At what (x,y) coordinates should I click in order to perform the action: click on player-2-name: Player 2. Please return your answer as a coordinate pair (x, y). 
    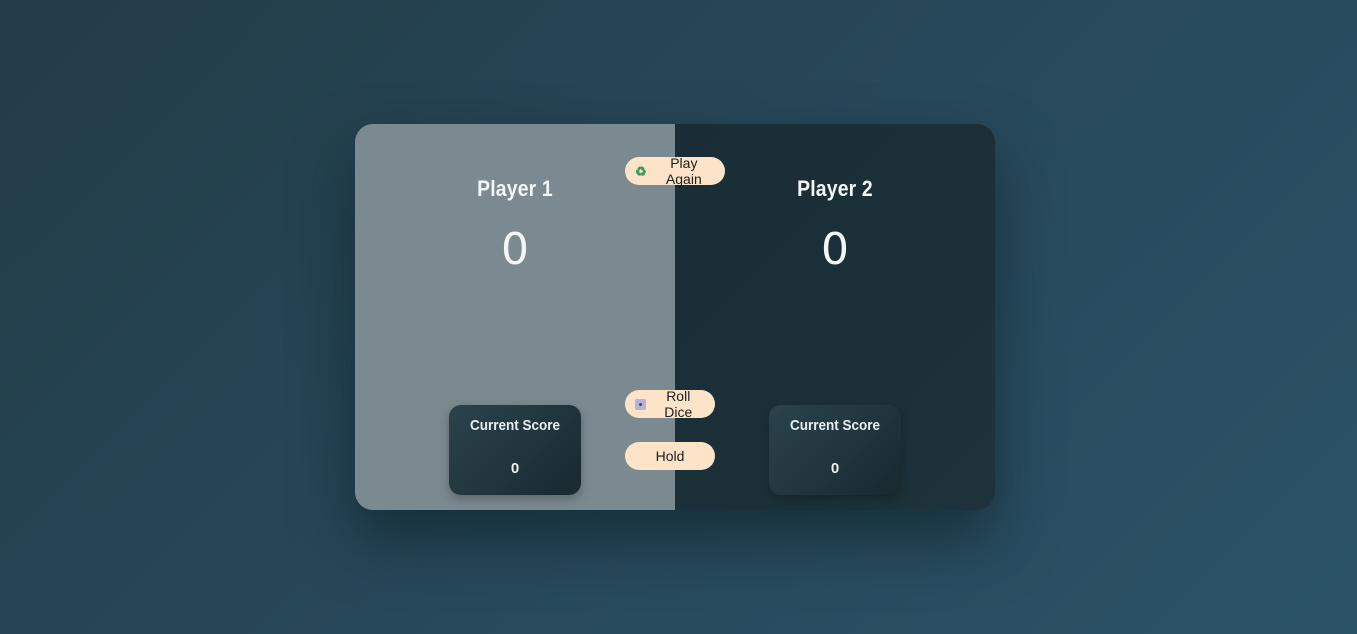
    Looking at the image, I should click on (835, 188).